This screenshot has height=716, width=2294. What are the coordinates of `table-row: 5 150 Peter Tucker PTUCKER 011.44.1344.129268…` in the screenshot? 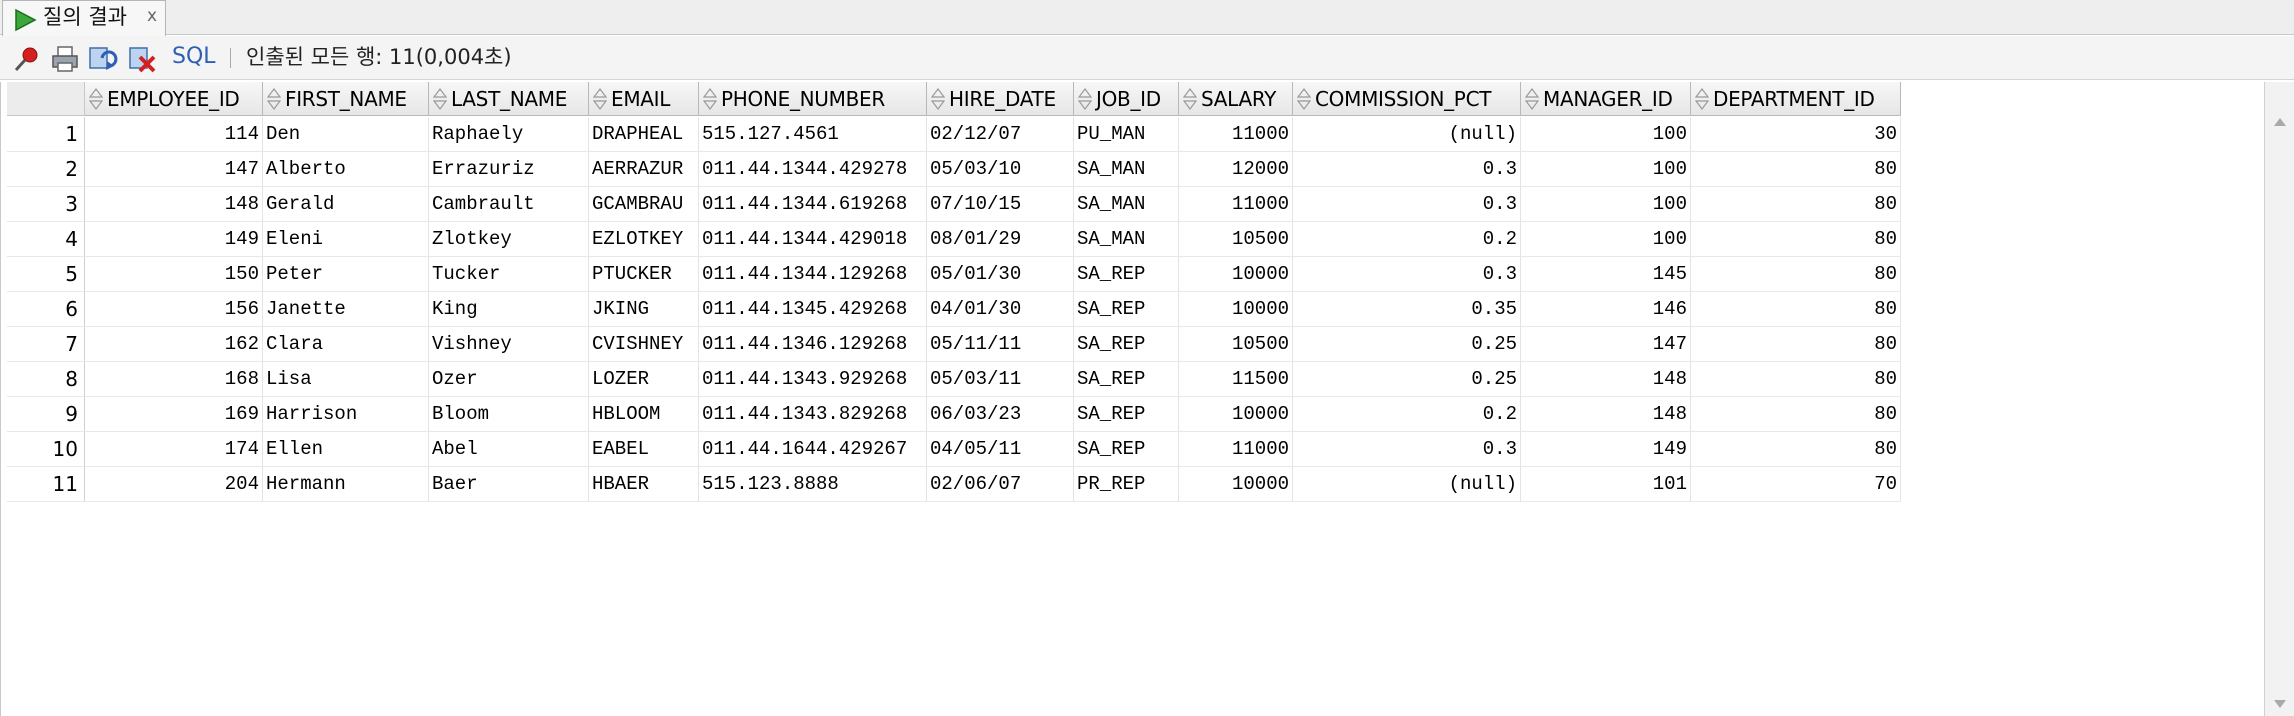 It's located at (954, 274).